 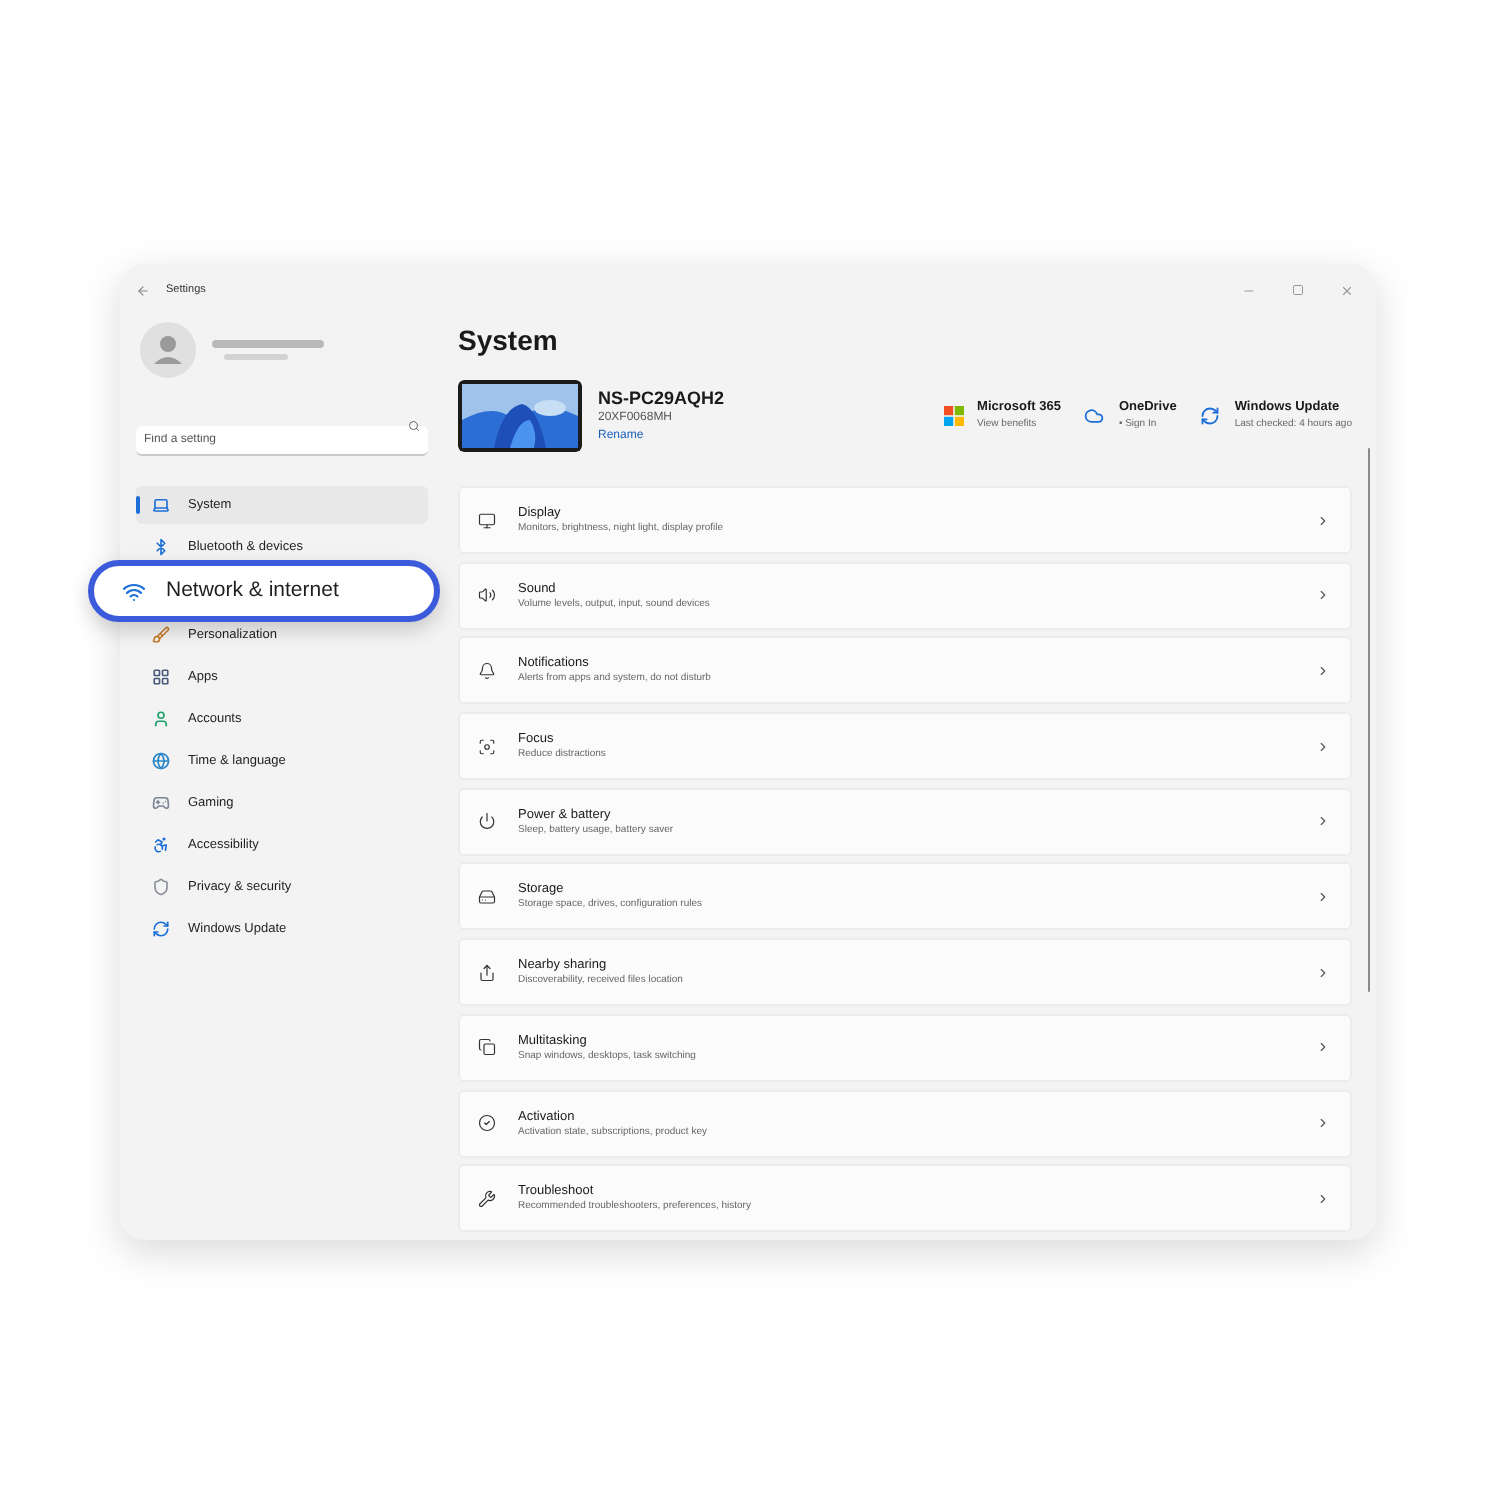 What do you see at coordinates (953, 416) in the screenshot?
I see `four-squares-icon` at bounding box center [953, 416].